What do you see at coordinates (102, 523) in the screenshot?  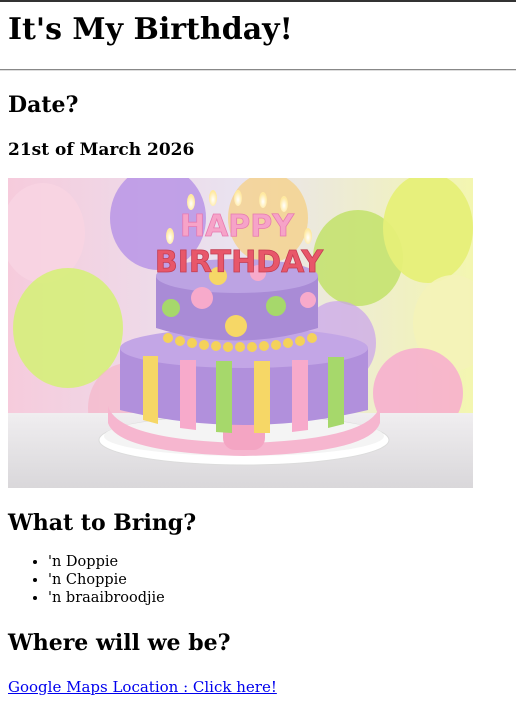 I see `bring-heading: What to Bring?` at bounding box center [102, 523].